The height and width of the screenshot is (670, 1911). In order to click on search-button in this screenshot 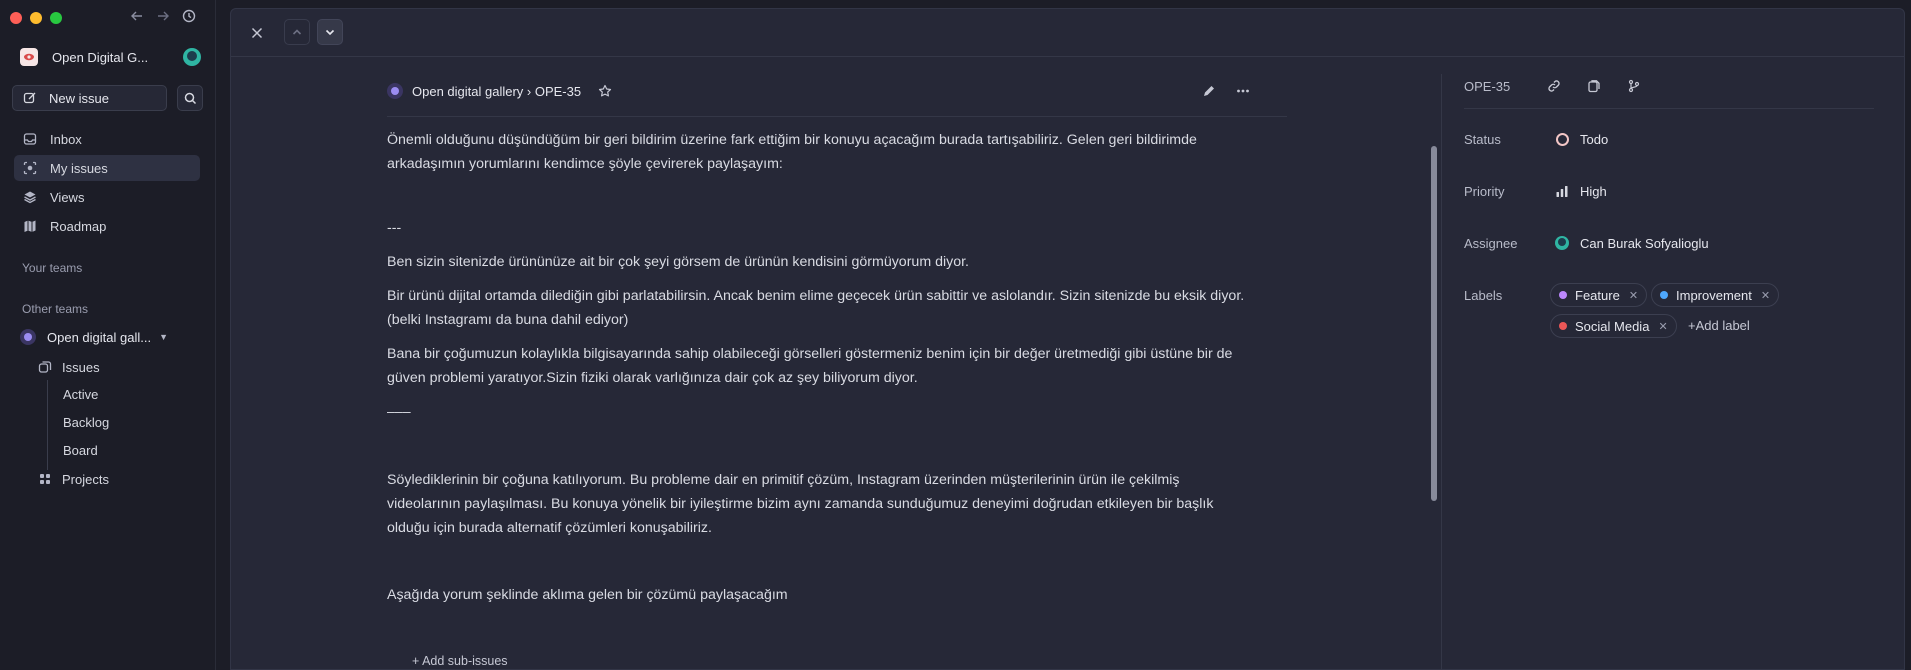, I will do `click(190, 98)`.